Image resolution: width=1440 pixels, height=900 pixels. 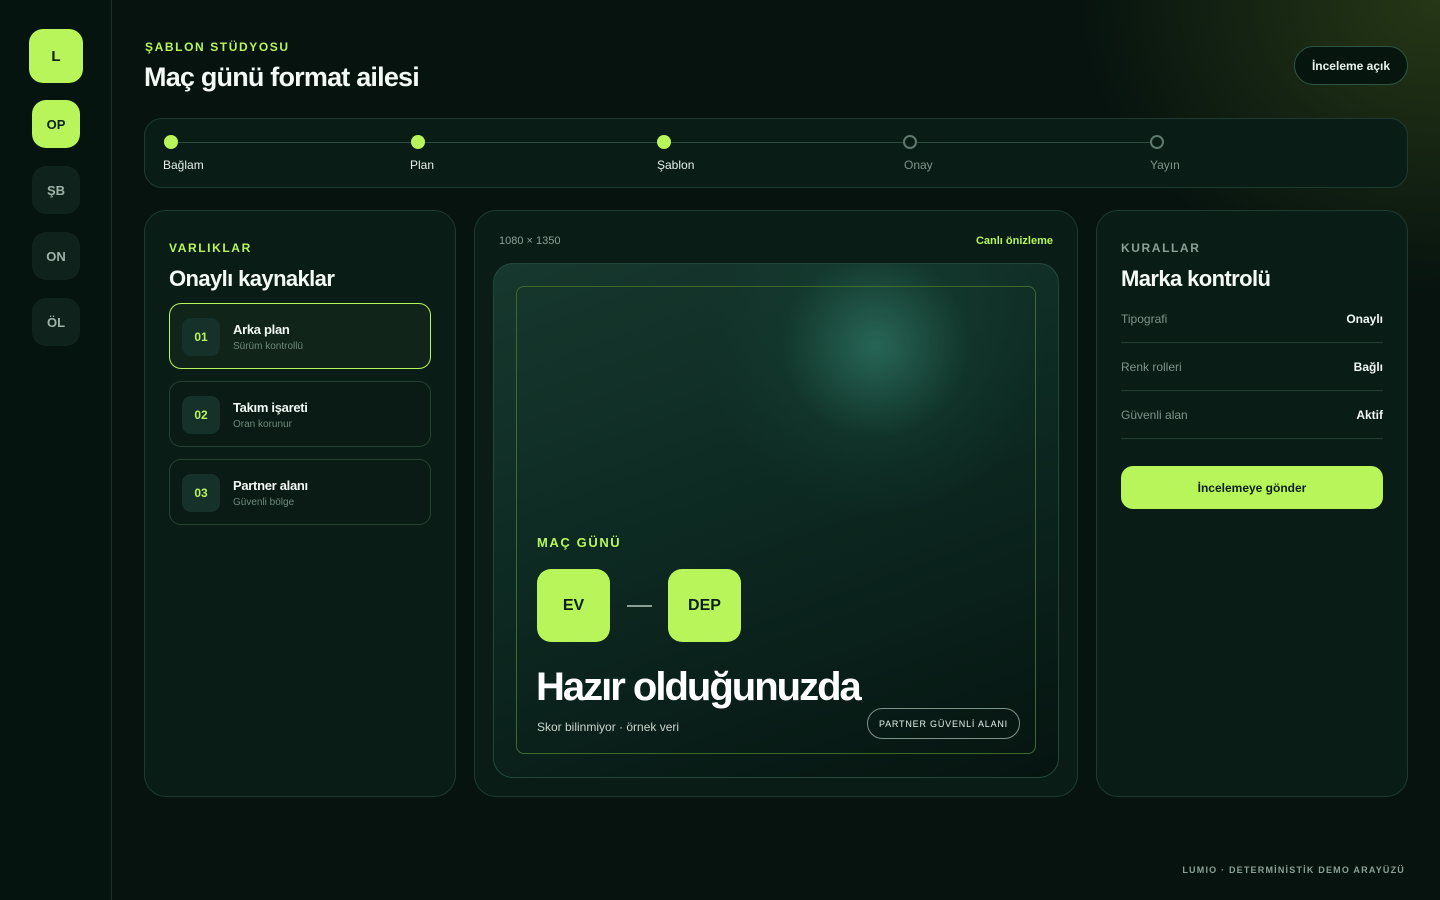 What do you see at coordinates (268, 346) in the screenshot?
I see `asset-subtitle: Sürüm kontrollü` at bounding box center [268, 346].